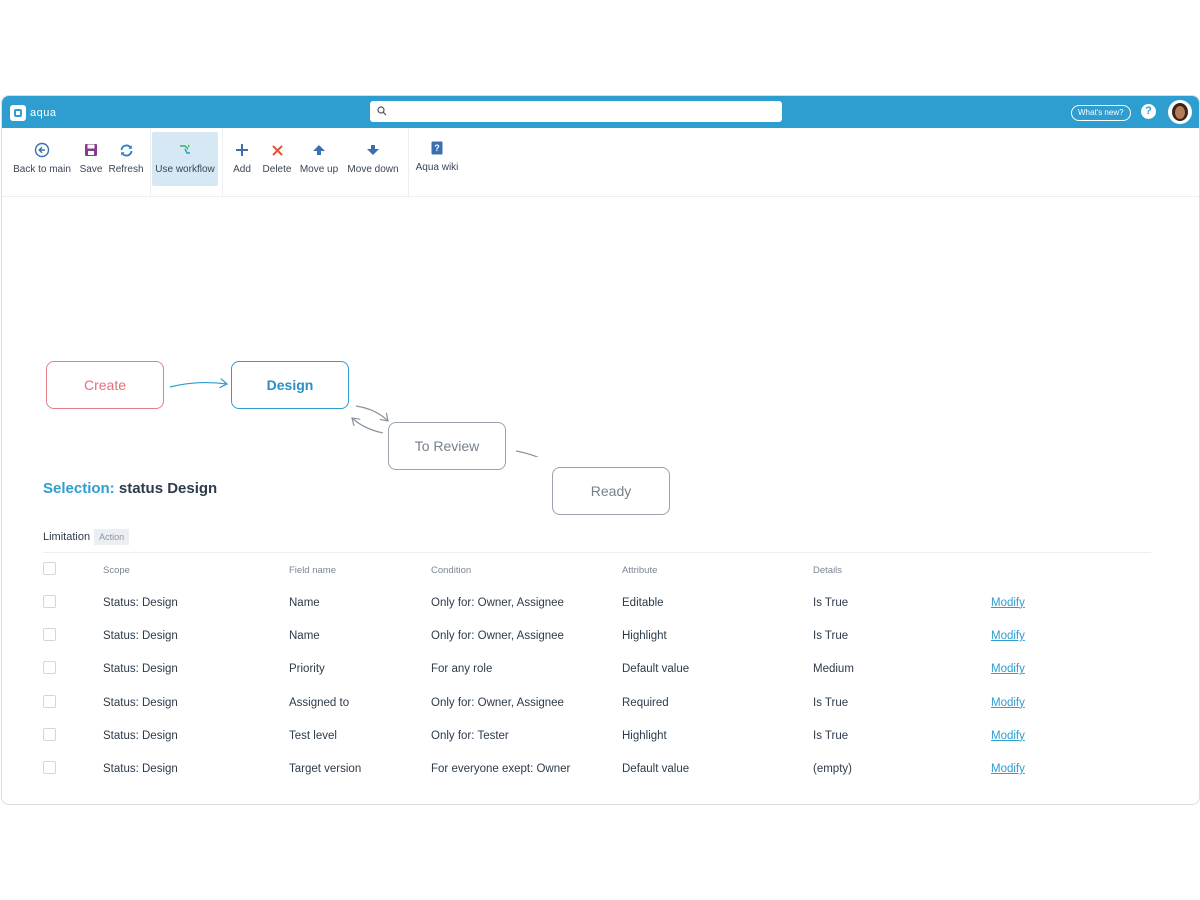  What do you see at coordinates (277, 159) in the screenshot?
I see `delete-button: Delete` at bounding box center [277, 159].